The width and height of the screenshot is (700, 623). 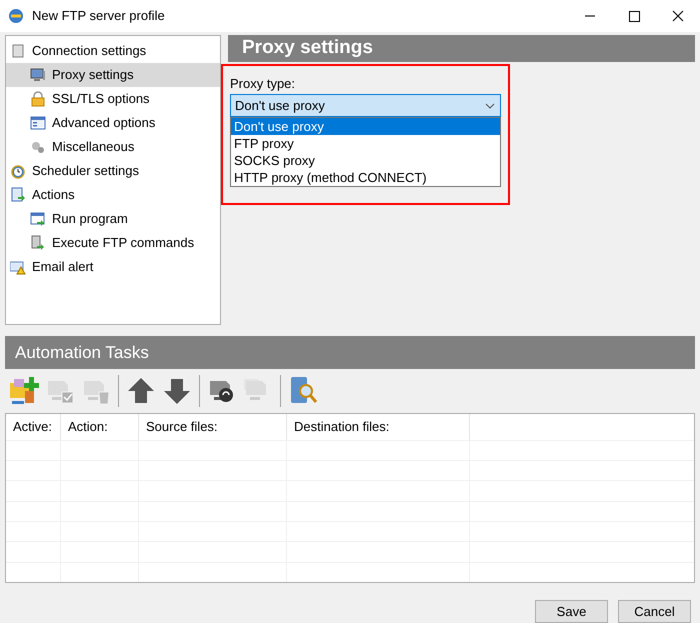 I want to click on envelope-warning-icon, so click(x=18, y=267).